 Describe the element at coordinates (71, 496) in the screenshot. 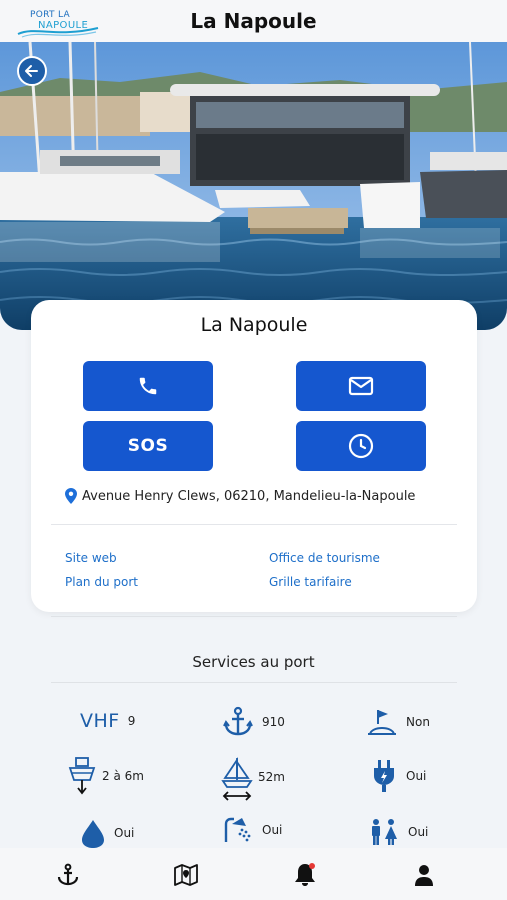

I see `location-pin-icon` at that location.